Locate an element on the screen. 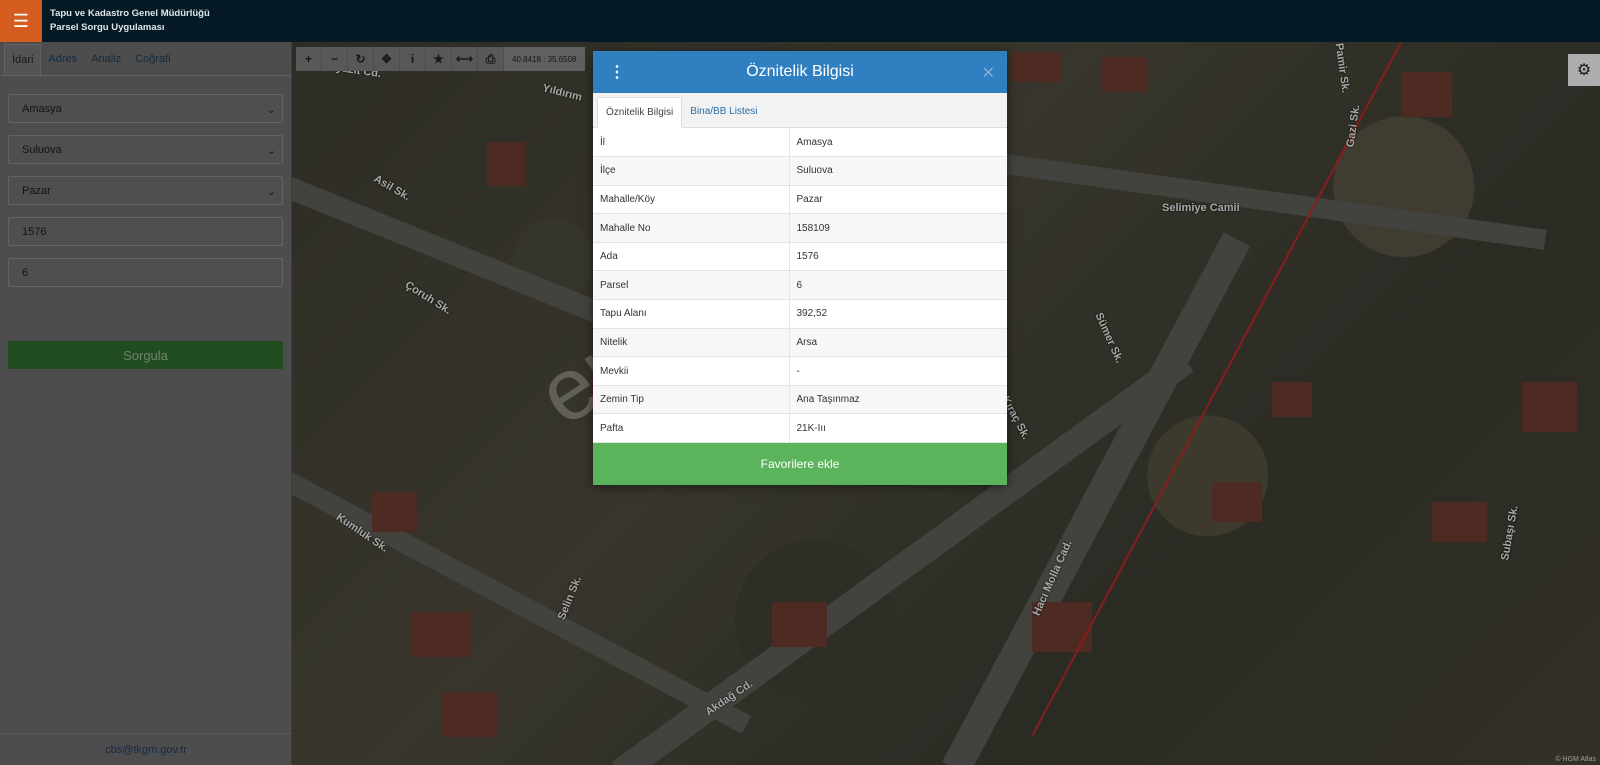 Image resolution: width=1600 pixels, height=765 pixels. table-row: Tapu Alanı 392,52 is located at coordinates (800, 314).